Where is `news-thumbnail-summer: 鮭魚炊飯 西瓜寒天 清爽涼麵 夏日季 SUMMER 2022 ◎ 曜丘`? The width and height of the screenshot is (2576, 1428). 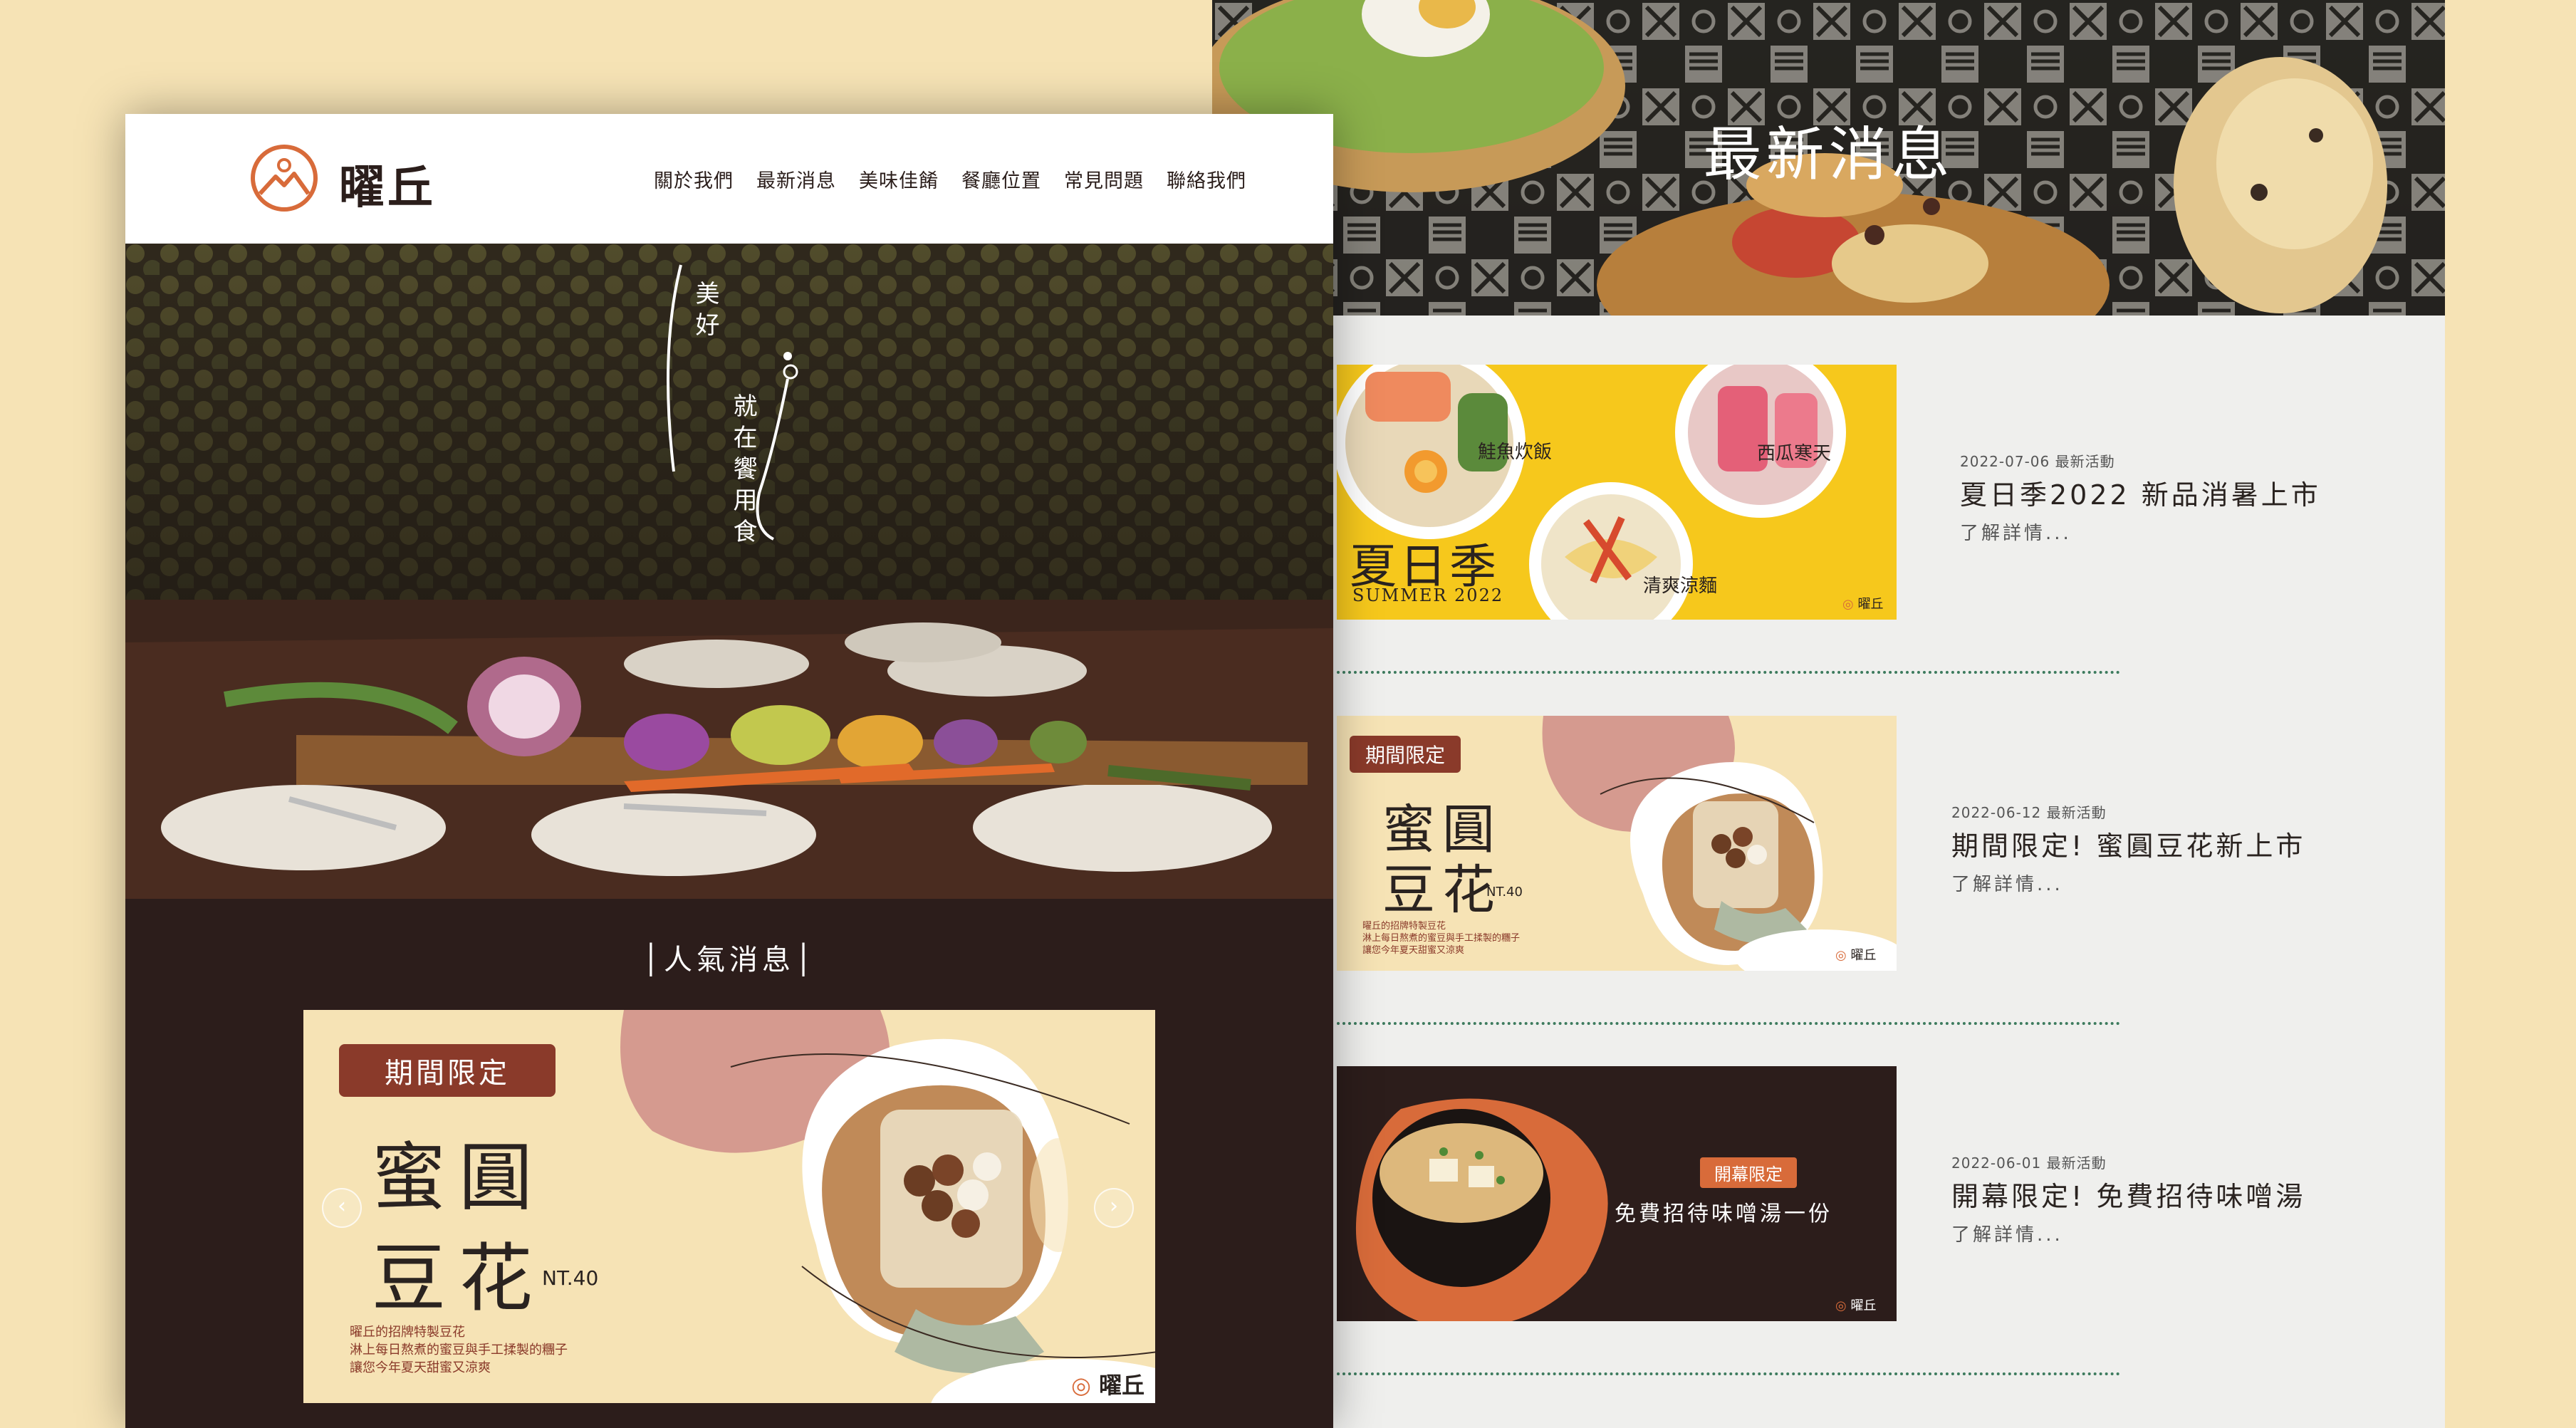
news-thumbnail-summer: 鮭魚炊飯 西瓜寒天 清爽涼麵 夏日季 SUMMER 2022 ◎ 曜丘 is located at coordinates (1617, 492).